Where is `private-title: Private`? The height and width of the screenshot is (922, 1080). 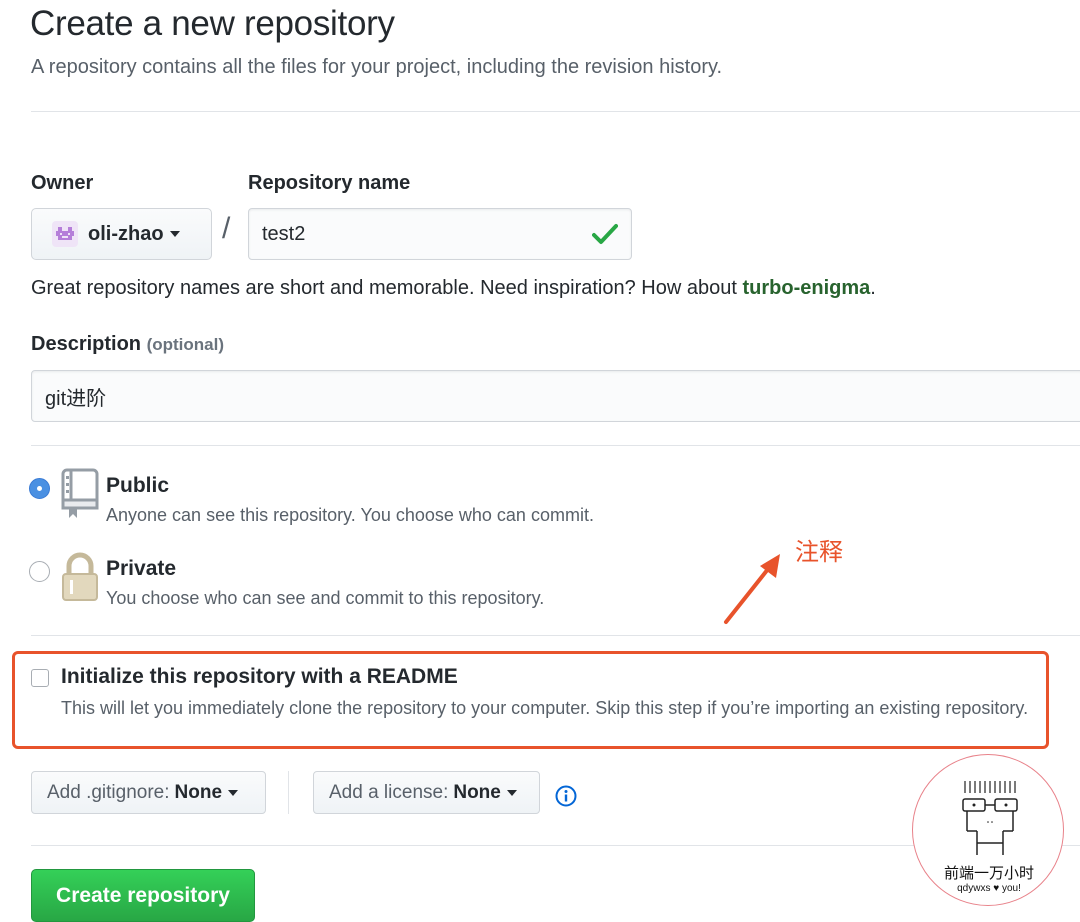
private-title: Private is located at coordinates (141, 568).